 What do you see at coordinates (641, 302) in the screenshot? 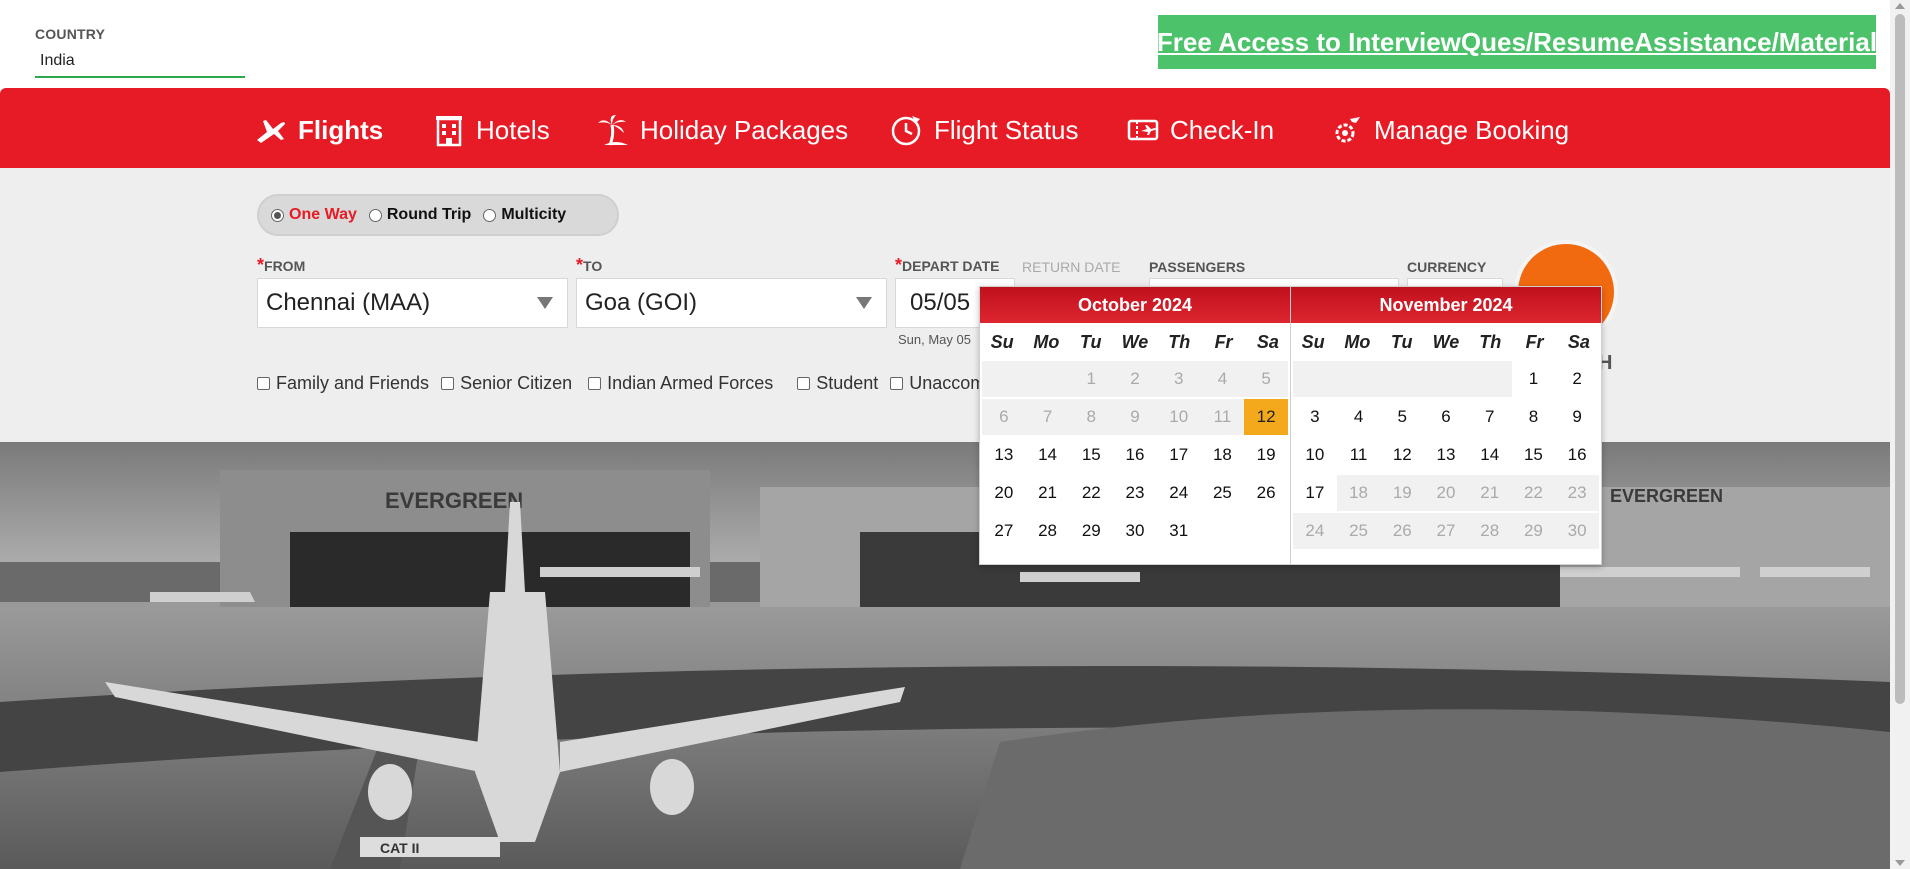
I see `to-value: Goa (GOI)` at bounding box center [641, 302].